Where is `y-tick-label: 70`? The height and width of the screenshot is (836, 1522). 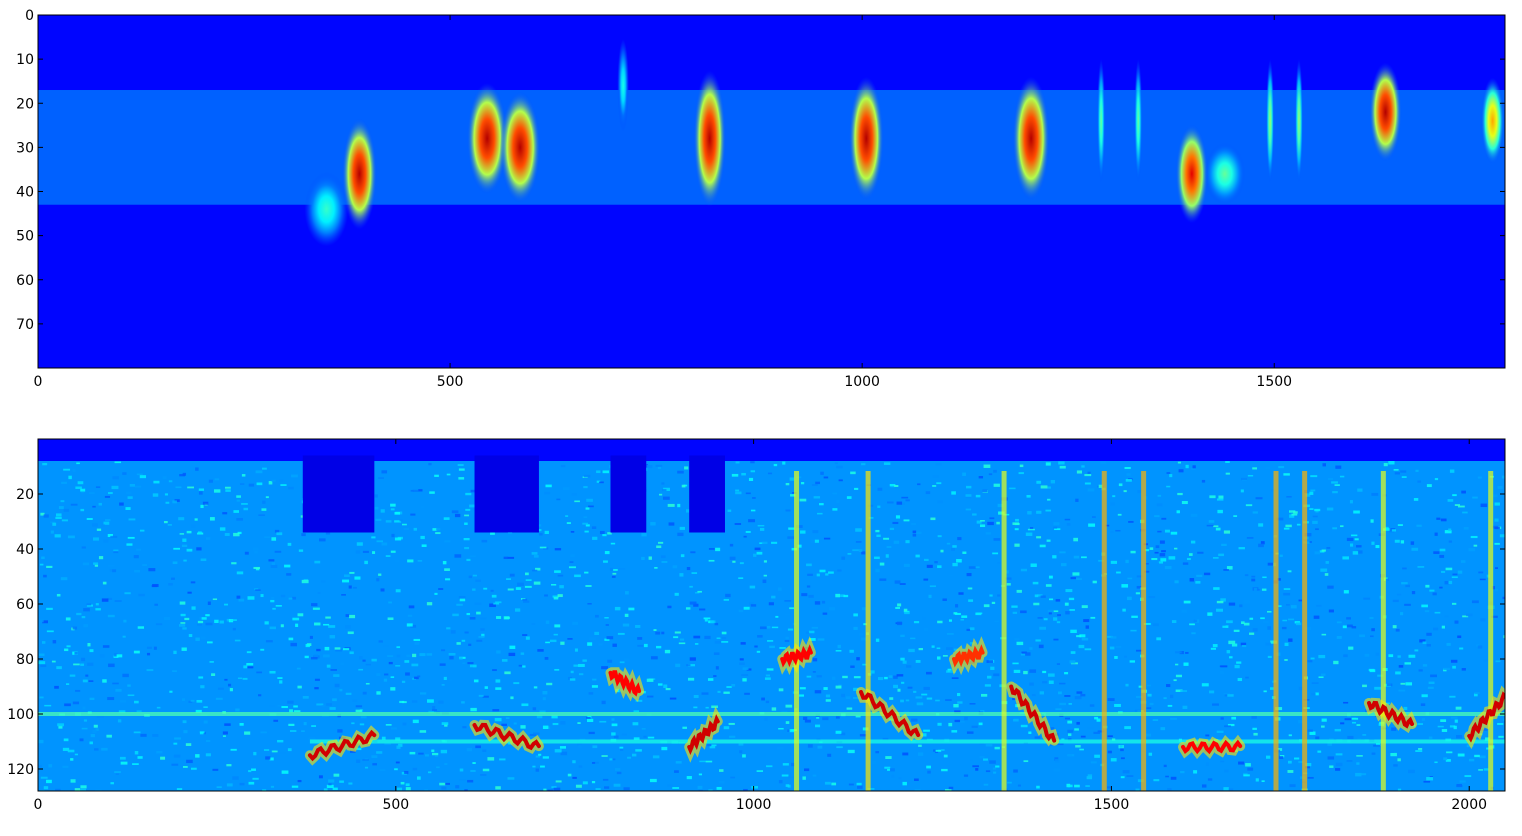 y-tick-label: 70 is located at coordinates (25, 325).